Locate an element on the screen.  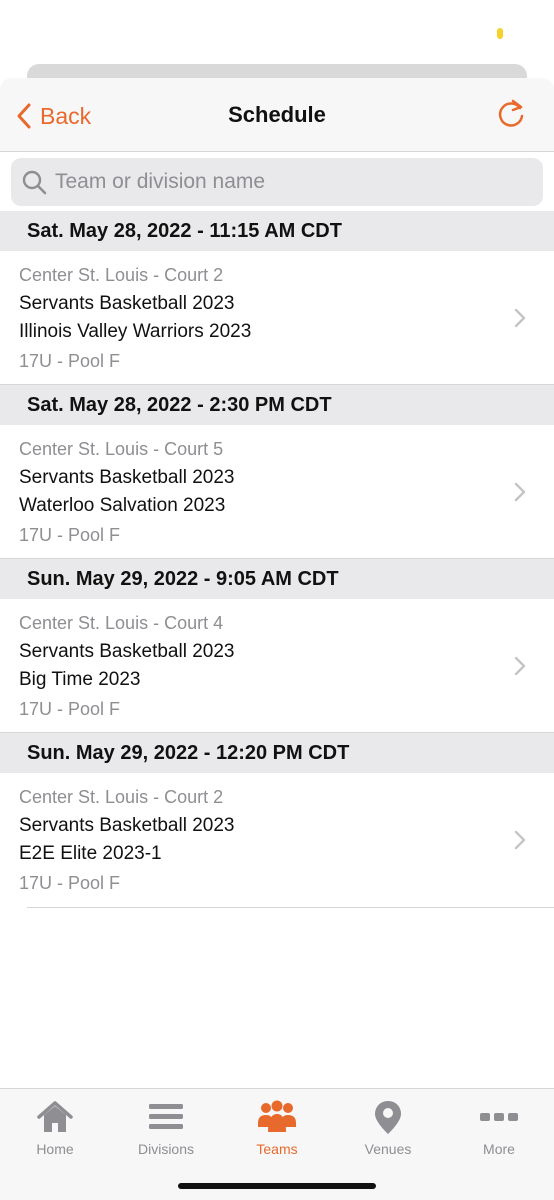
refresh-icon is located at coordinates (511, 115).